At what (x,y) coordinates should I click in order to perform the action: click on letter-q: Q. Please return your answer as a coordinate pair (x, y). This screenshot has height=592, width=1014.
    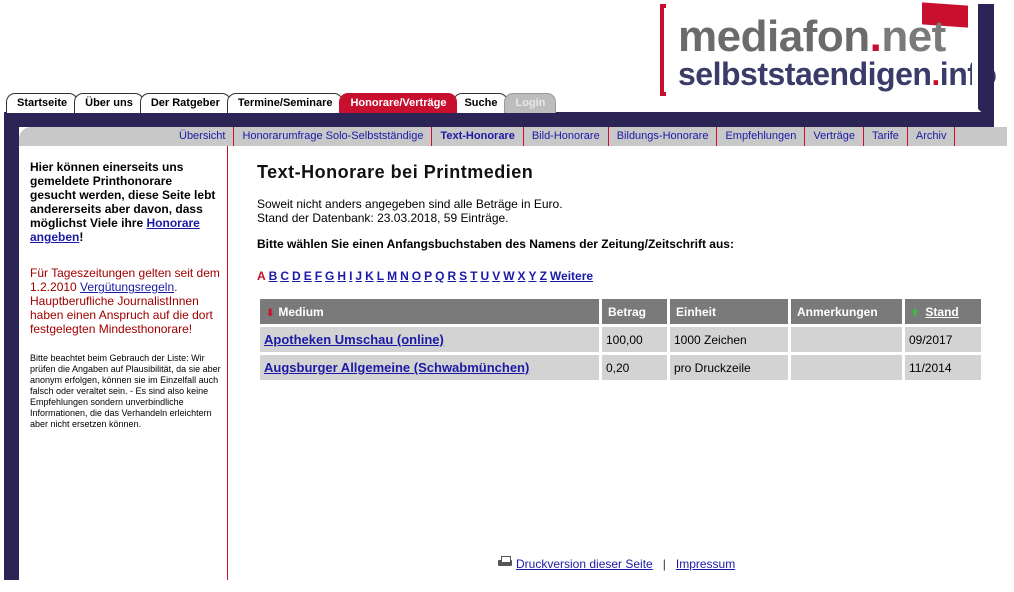
    Looking at the image, I should click on (439, 276).